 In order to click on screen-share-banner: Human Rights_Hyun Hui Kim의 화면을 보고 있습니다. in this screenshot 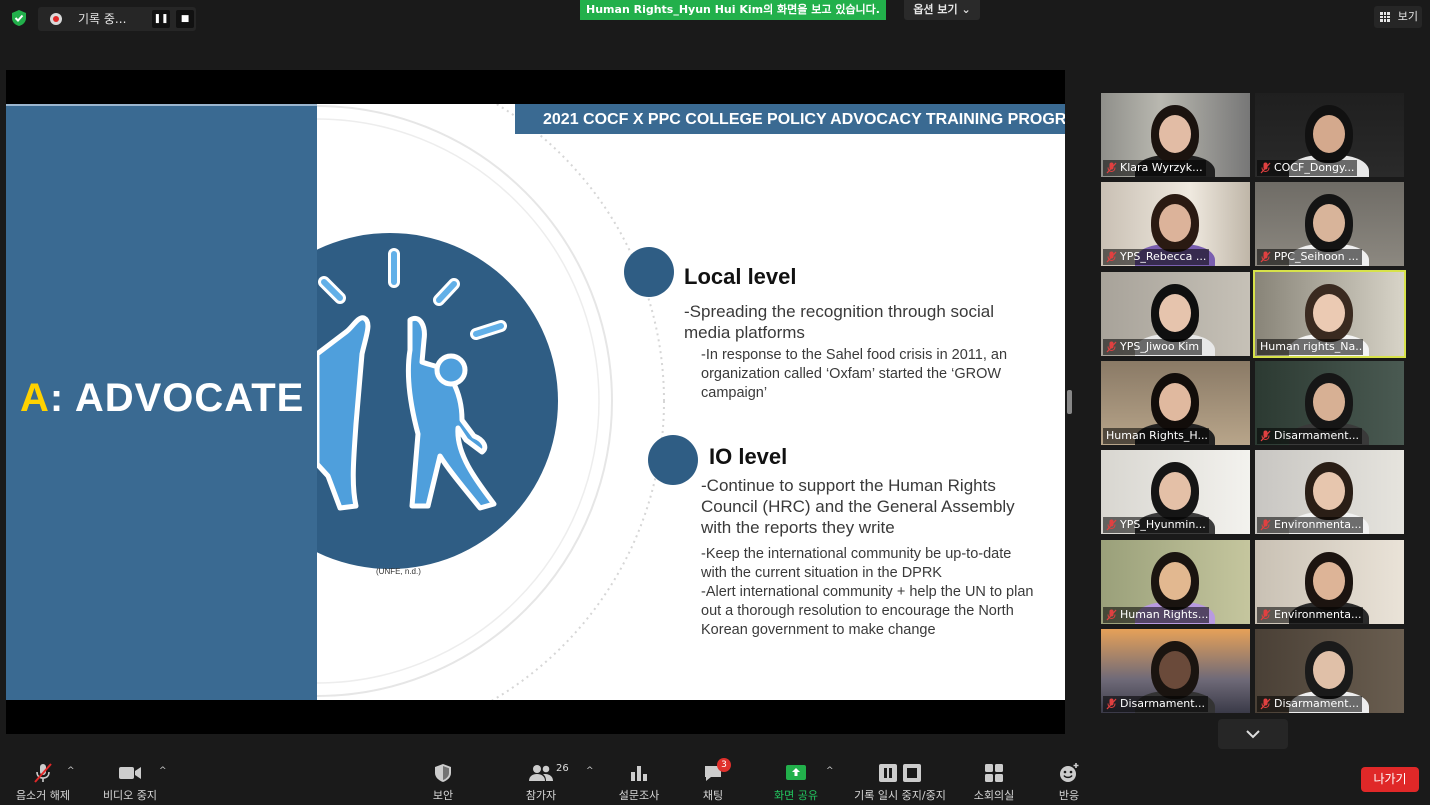, I will do `click(733, 10)`.